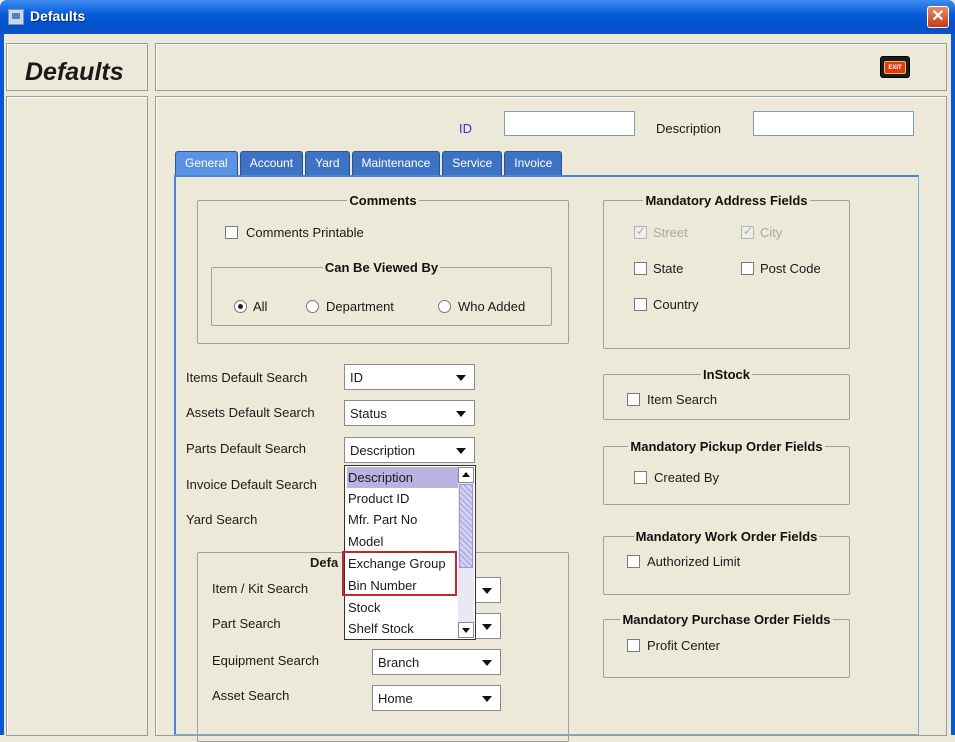  I want to click on dropdown-scrollbar, so click(466, 552).